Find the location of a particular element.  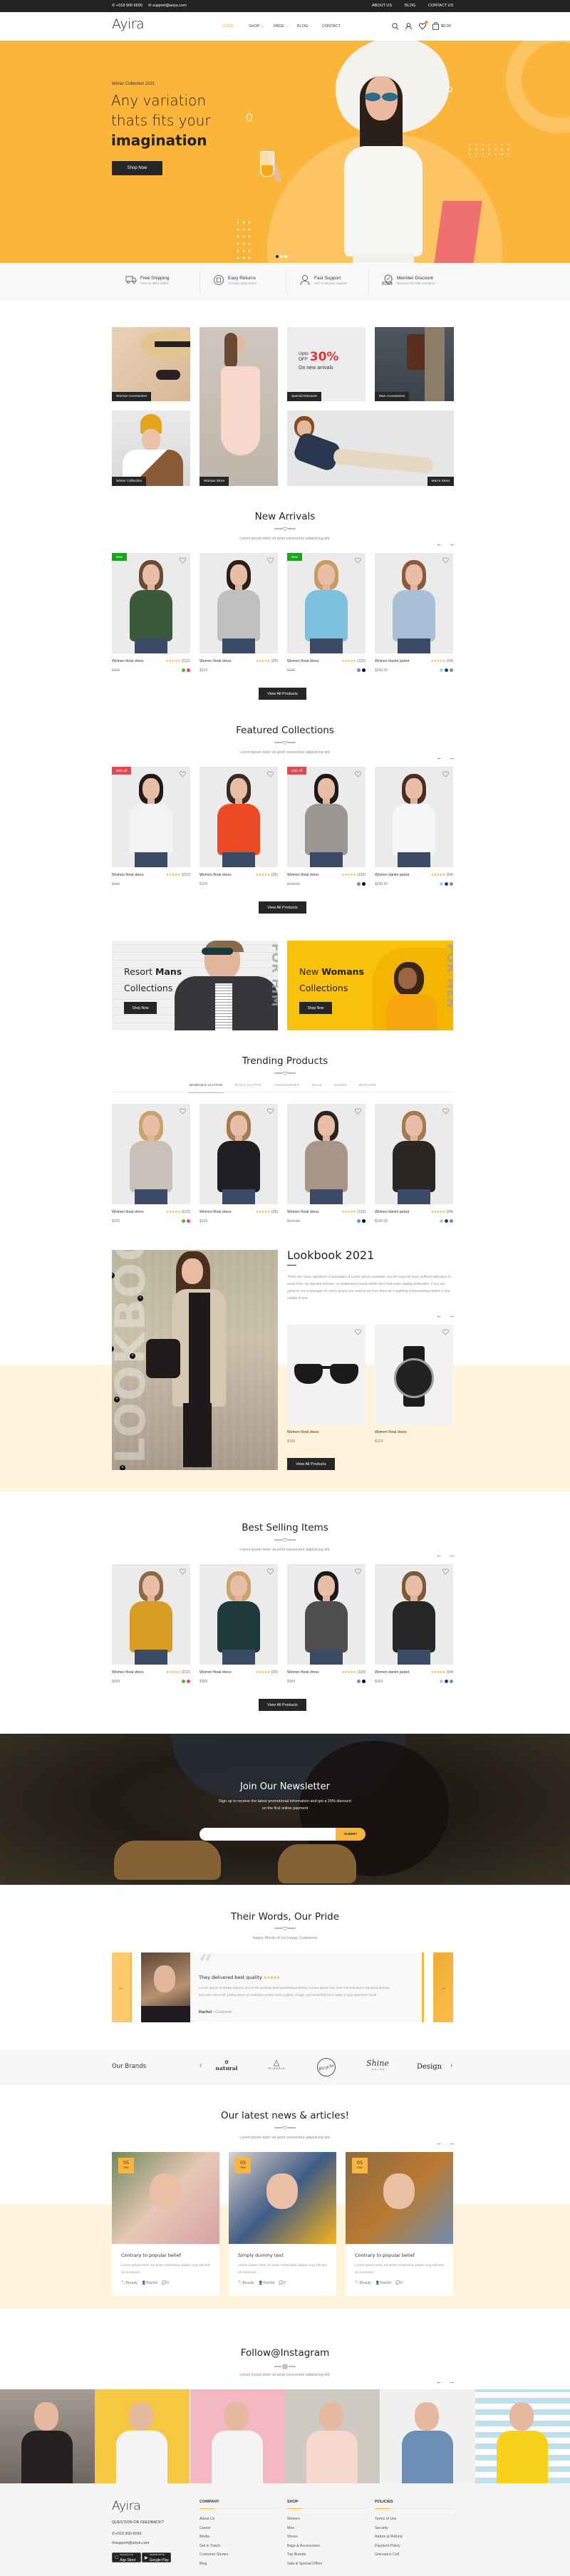

brand-logo-natural: ✿ natural is located at coordinates (226, 2065).